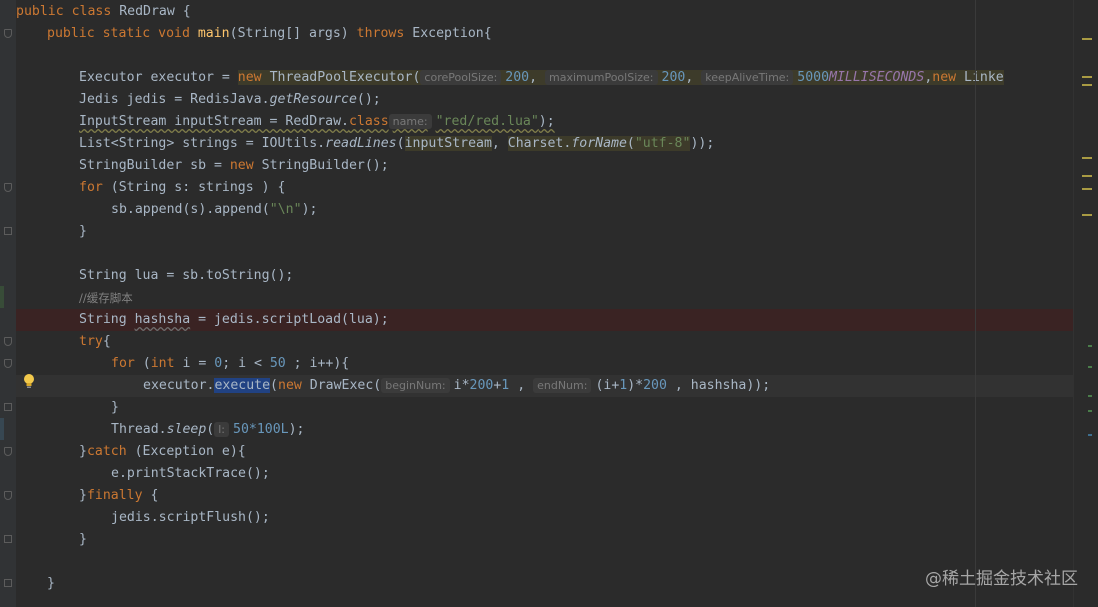 The width and height of the screenshot is (1098, 607). What do you see at coordinates (545, 100) in the screenshot?
I see `code-line: Jedis jedis = RedisJava.getResource();` at bounding box center [545, 100].